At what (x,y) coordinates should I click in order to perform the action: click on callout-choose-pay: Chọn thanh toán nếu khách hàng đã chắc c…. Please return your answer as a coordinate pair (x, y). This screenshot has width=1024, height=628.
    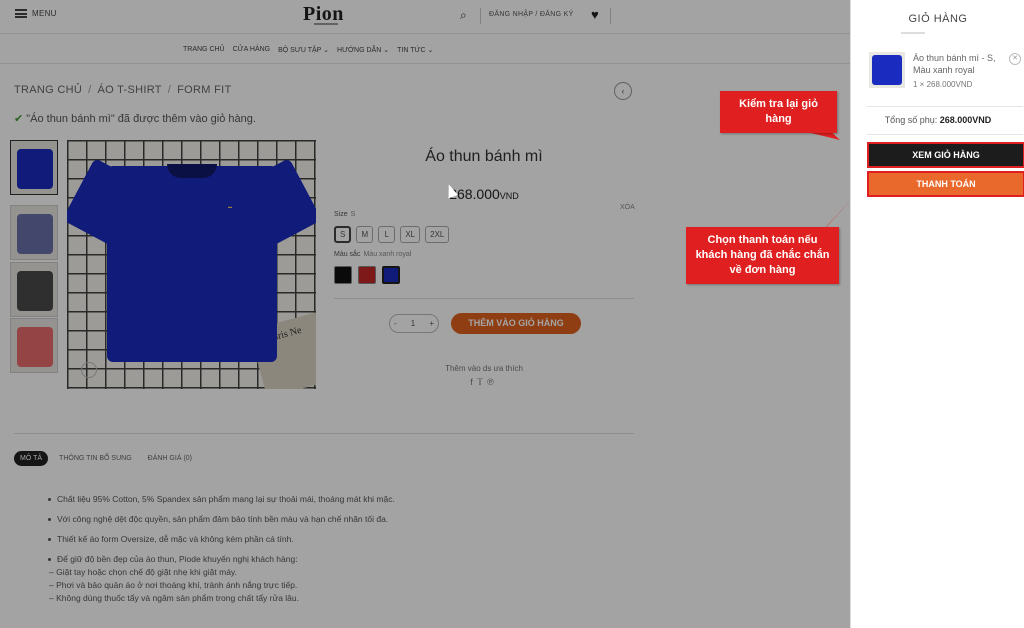
    Looking at the image, I should click on (762, 255).